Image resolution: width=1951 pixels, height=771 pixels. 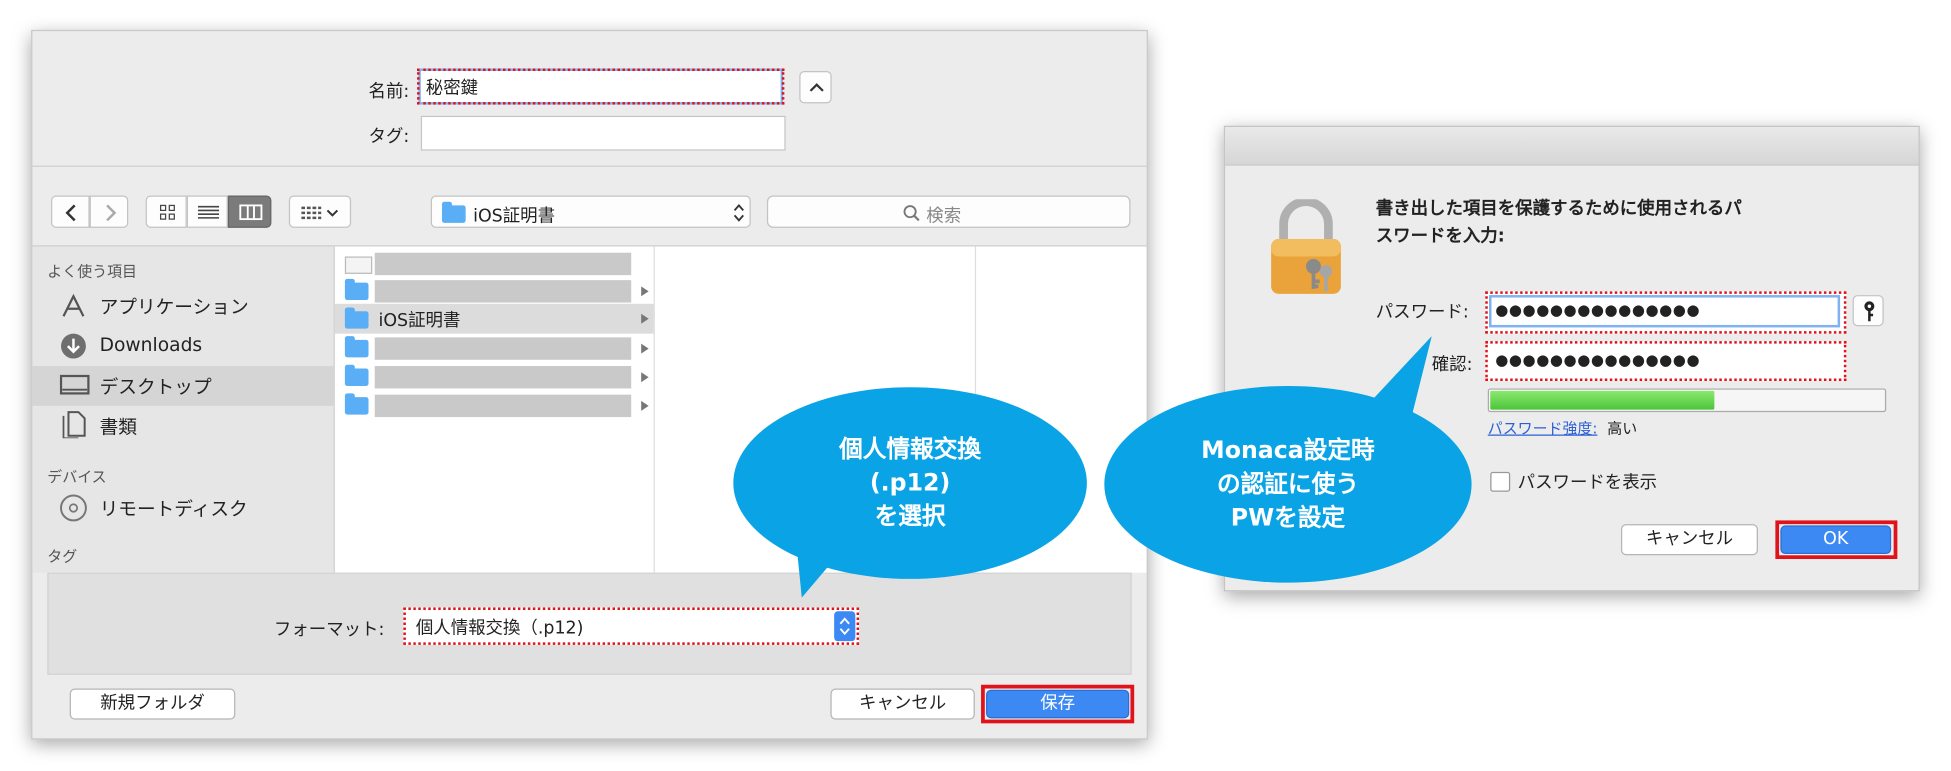 I want to click on sidebar-item-downloads: Downloads, so click(x=182, y=346).